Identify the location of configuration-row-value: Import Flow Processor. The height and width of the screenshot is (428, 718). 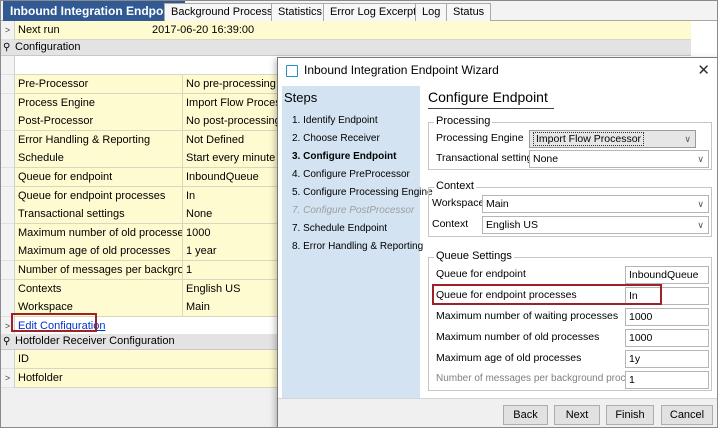
(233, 103).